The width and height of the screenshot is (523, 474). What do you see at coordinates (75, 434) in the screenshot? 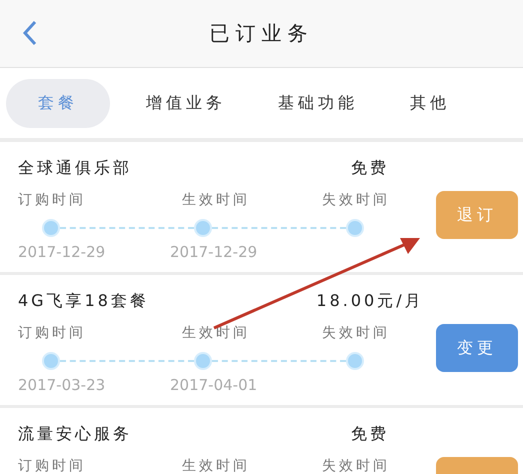
I see `service-name: 流量安心服务` at bounding box center [75, 434].